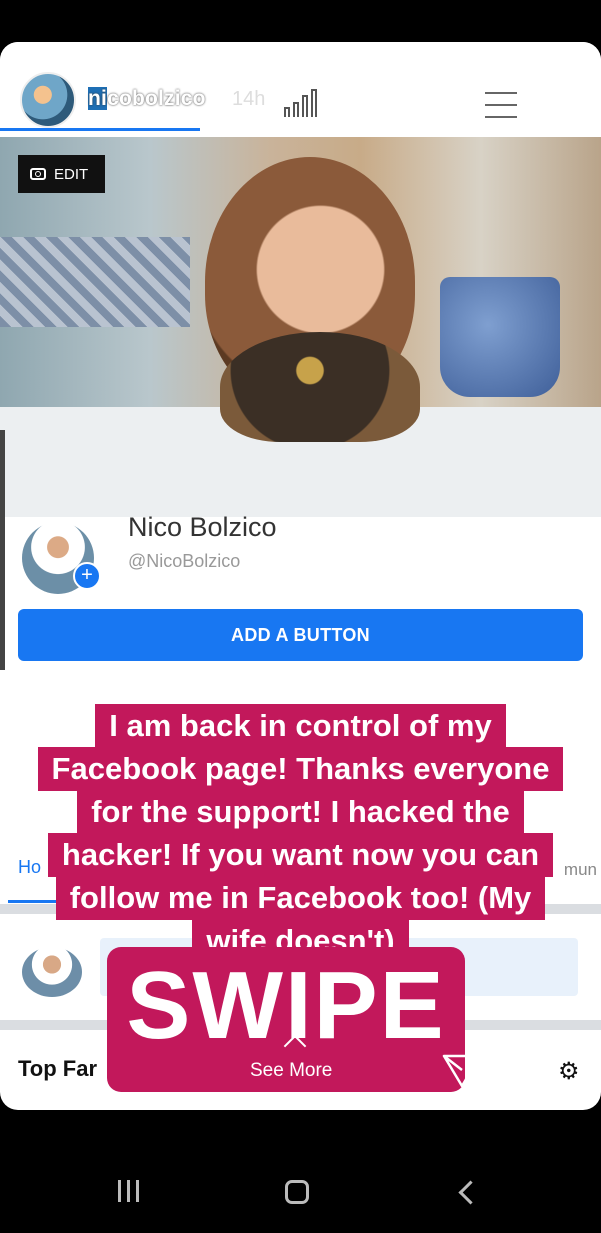 This screenshot has width=601, height=1233. Describe the element at coordinates (462, 1070) in the screenshot. I see `send-icon` at that location.